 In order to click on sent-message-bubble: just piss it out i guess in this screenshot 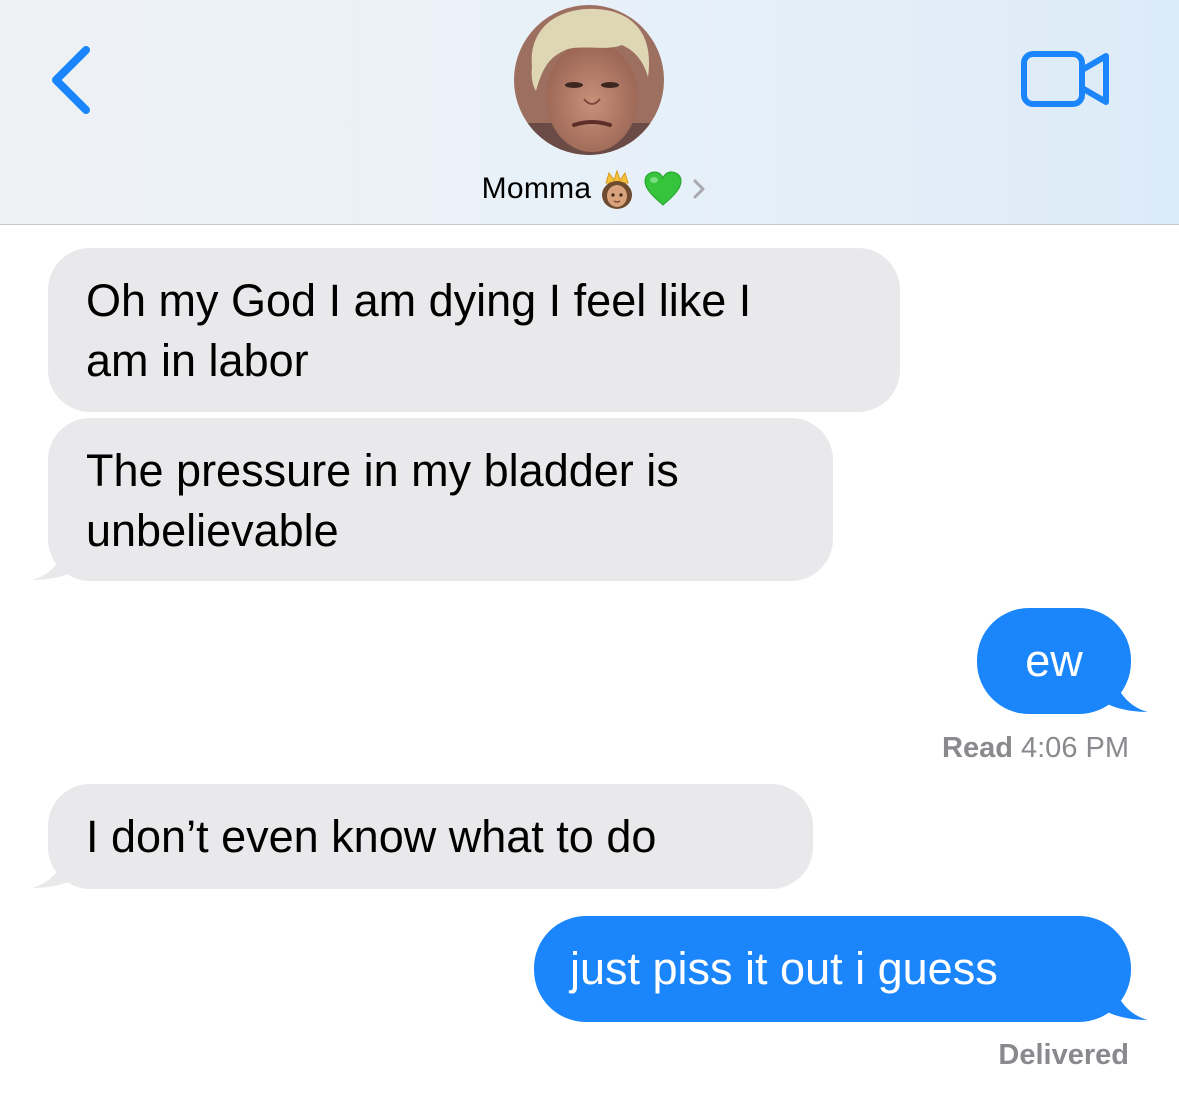, I will do `click(832, 969)`.